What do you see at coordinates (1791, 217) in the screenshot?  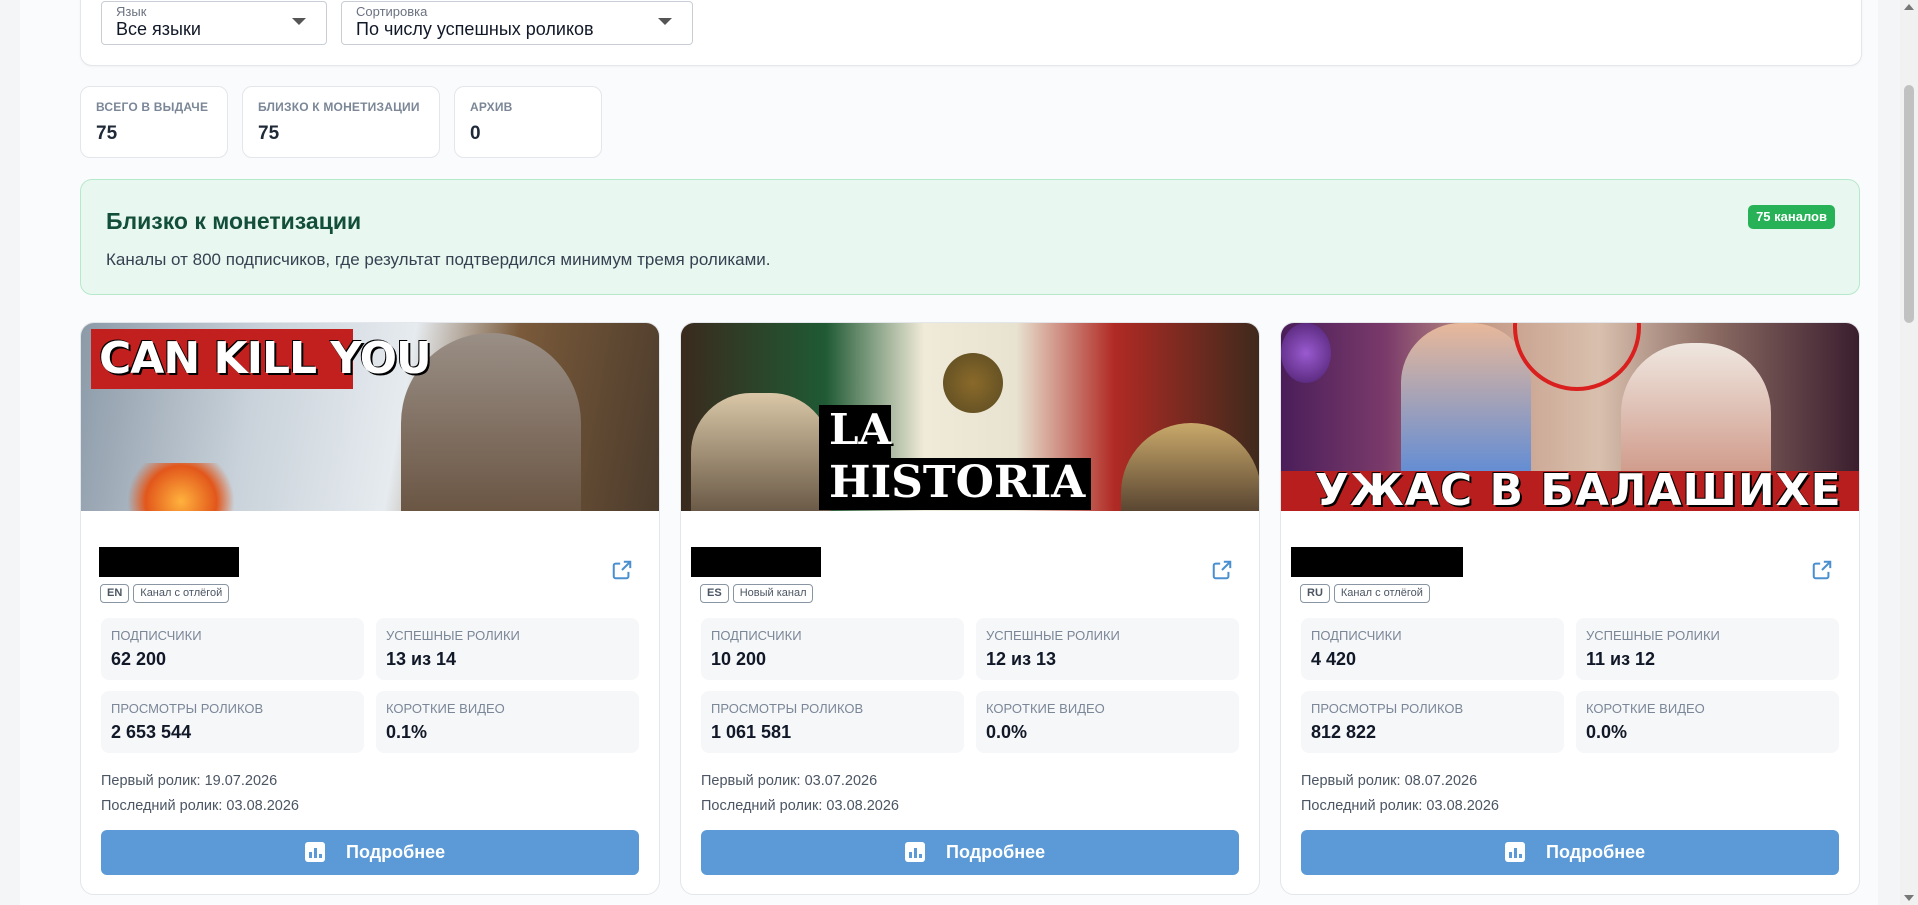 I see `channel-count-badge: 75 каналов` at bounding box center [1791, 217].